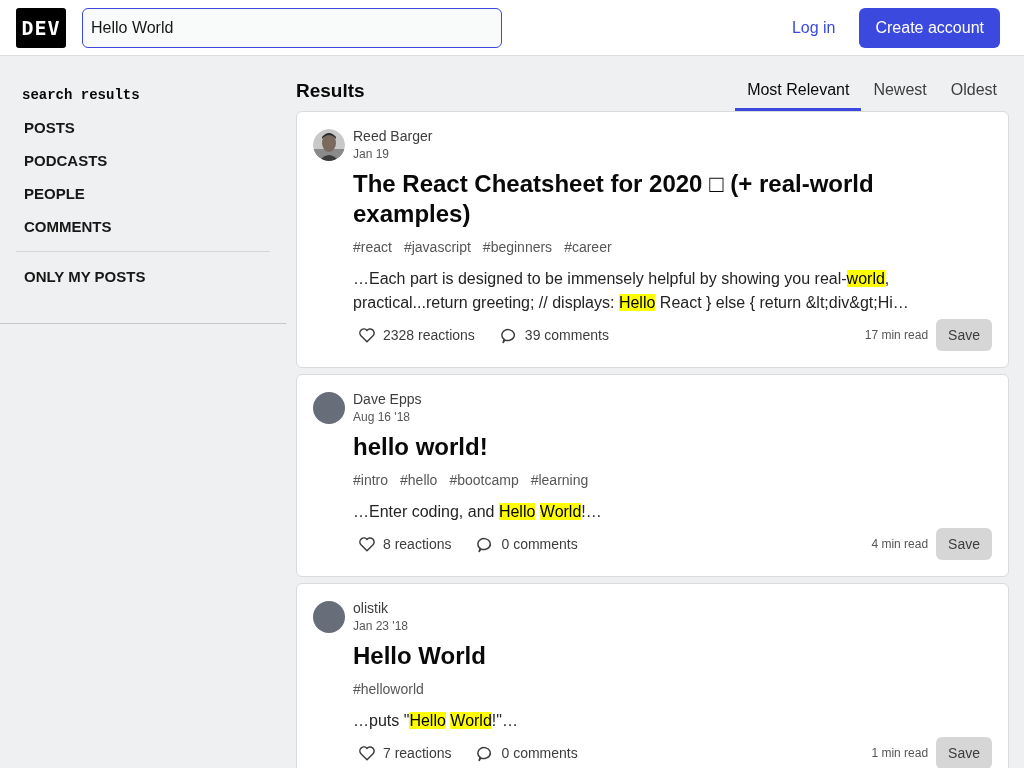 Image resolution: width=1024 pixels, height=768 pixels. Describe the element at coordinates (672, 199) in the screenshot. I see `post-title: The React Cheatsheet for 2020 □ (+ real-world examples)` at that location.